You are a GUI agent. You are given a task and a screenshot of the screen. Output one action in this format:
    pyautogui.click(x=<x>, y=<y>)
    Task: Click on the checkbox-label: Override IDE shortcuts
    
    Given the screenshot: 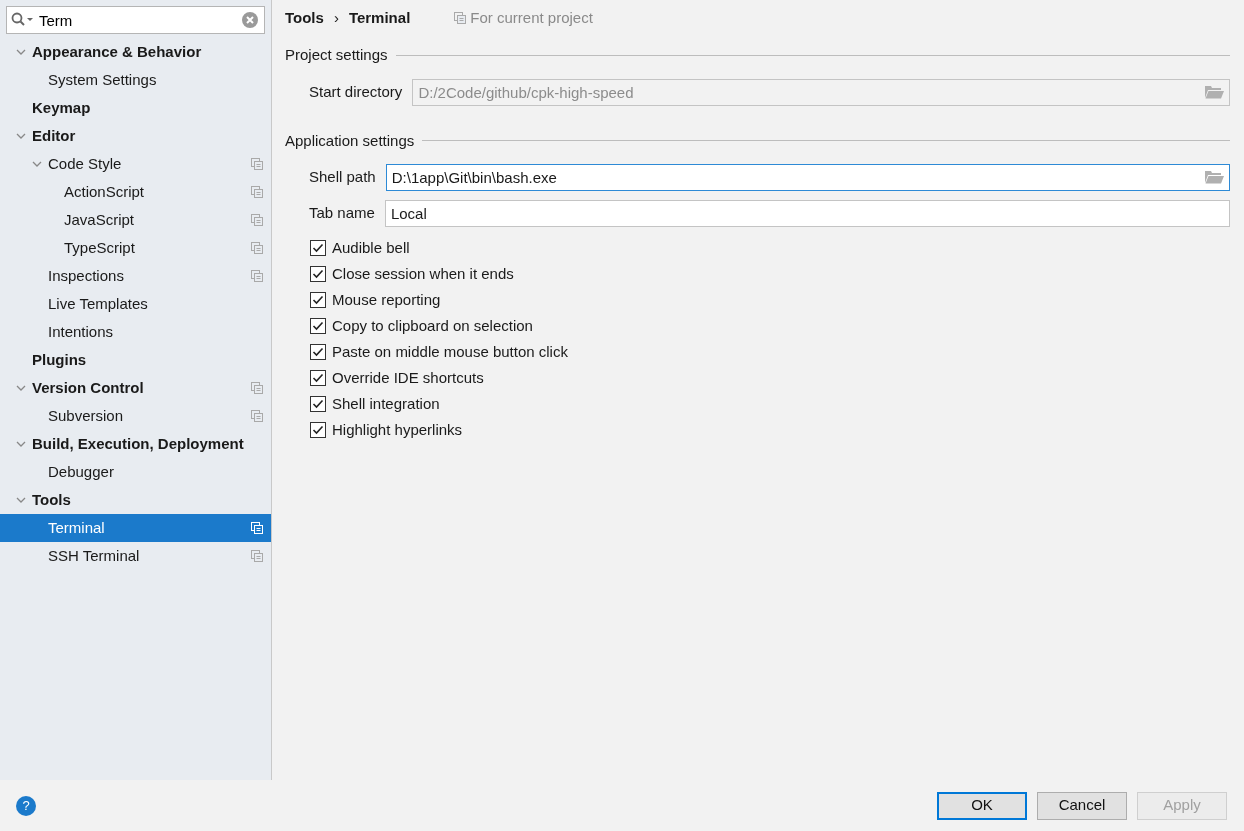 What is the action you would take?
    pyautogui.click(x=408, y=377)
    